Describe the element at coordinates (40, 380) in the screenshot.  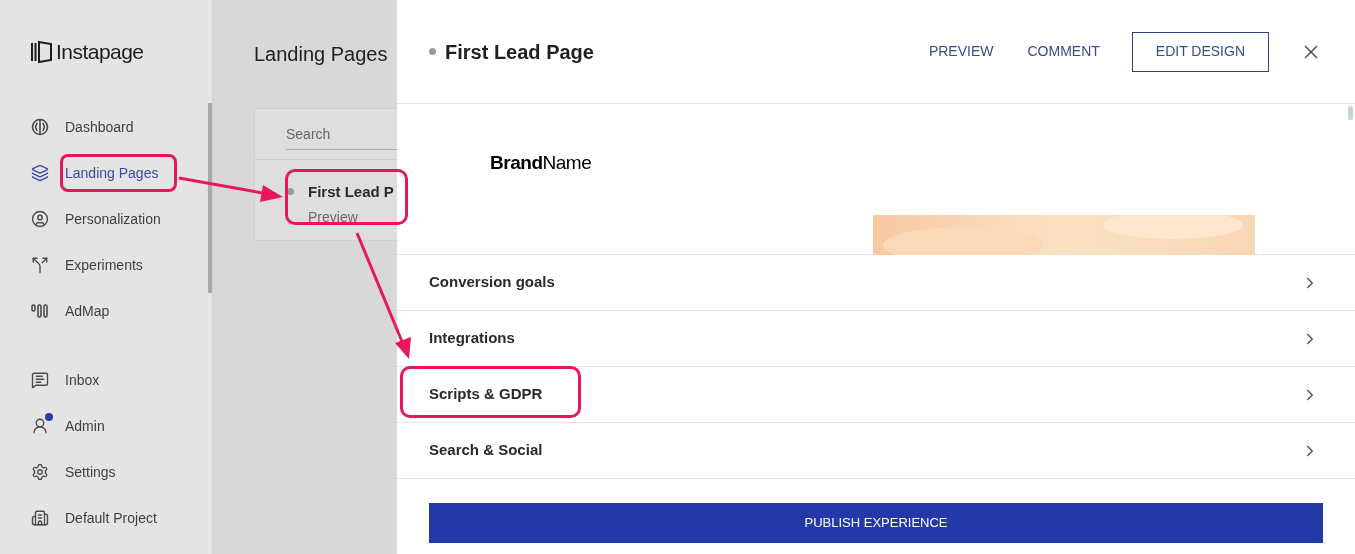
I see `message-icon` at that location.